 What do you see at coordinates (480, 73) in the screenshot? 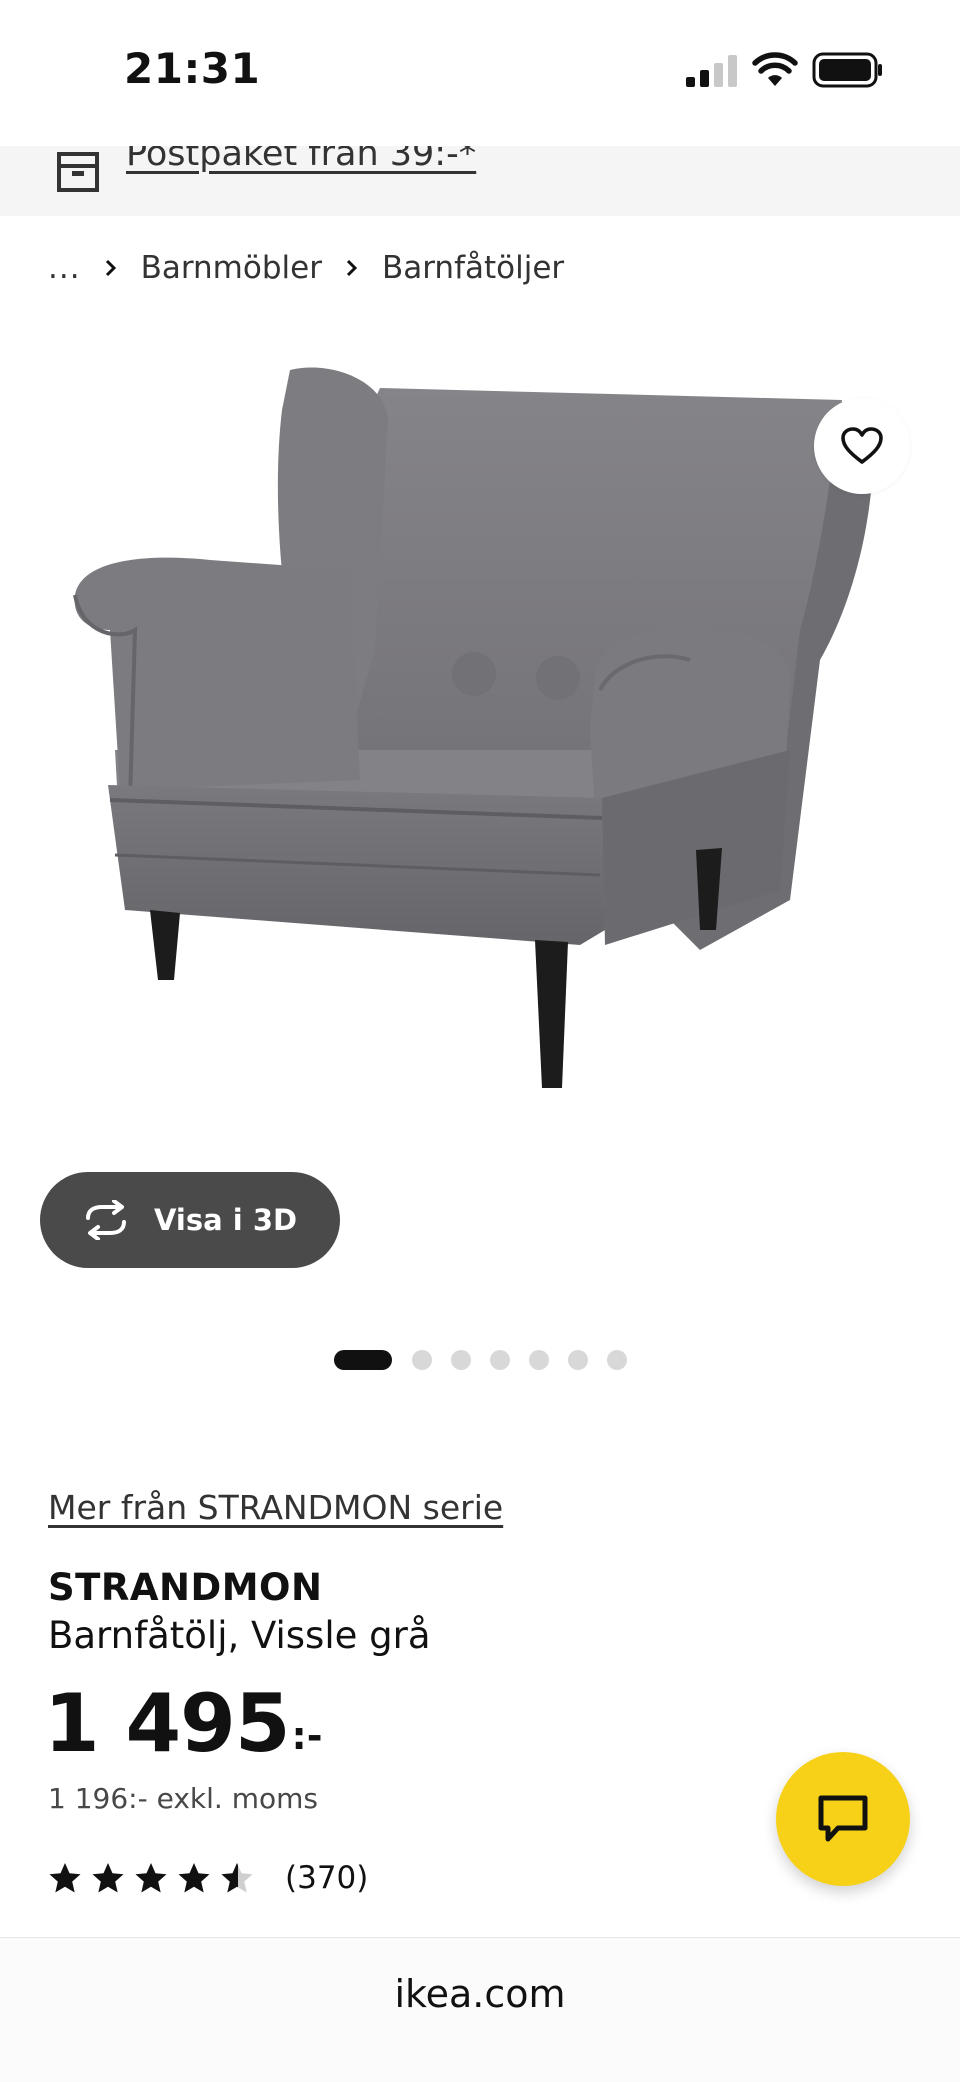
I see `status-bar: 21:31` at bounding box center [480, 73].